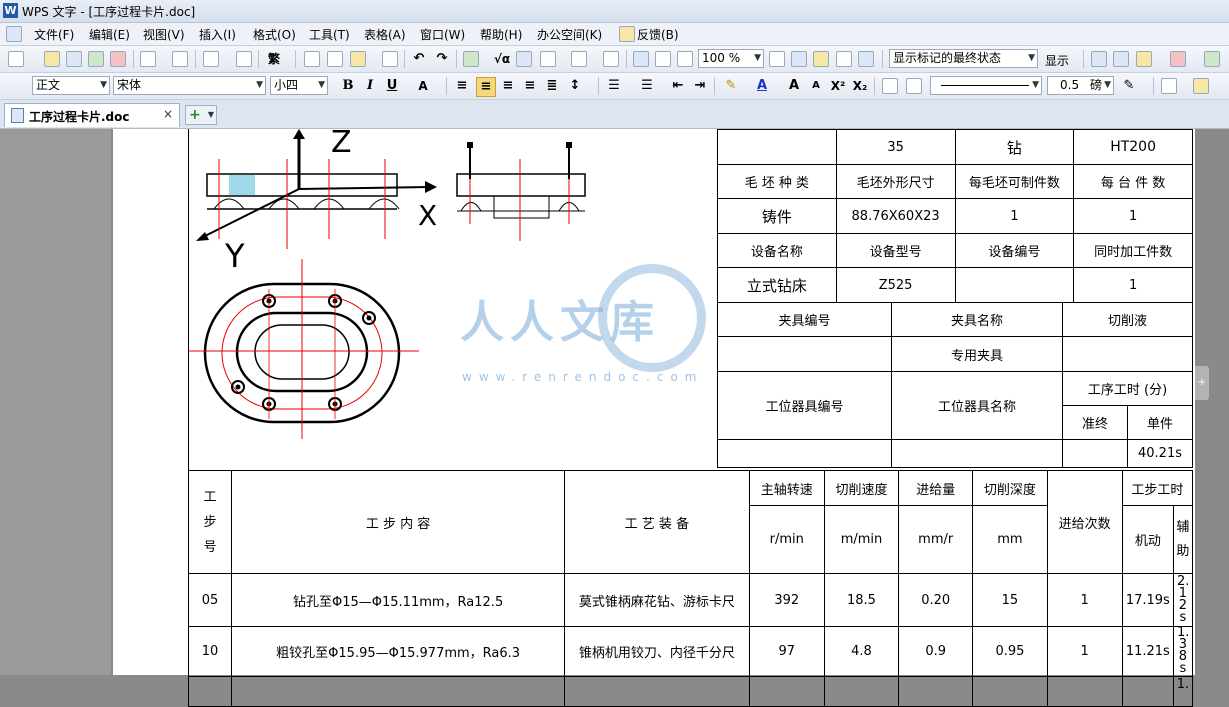 The height and width of the screenshot is (707, 1229). What do you see at coordinates (217, 34) in the screenshot?
I see `menu-insert: 插入(I)` at bounding box center [217, 34].